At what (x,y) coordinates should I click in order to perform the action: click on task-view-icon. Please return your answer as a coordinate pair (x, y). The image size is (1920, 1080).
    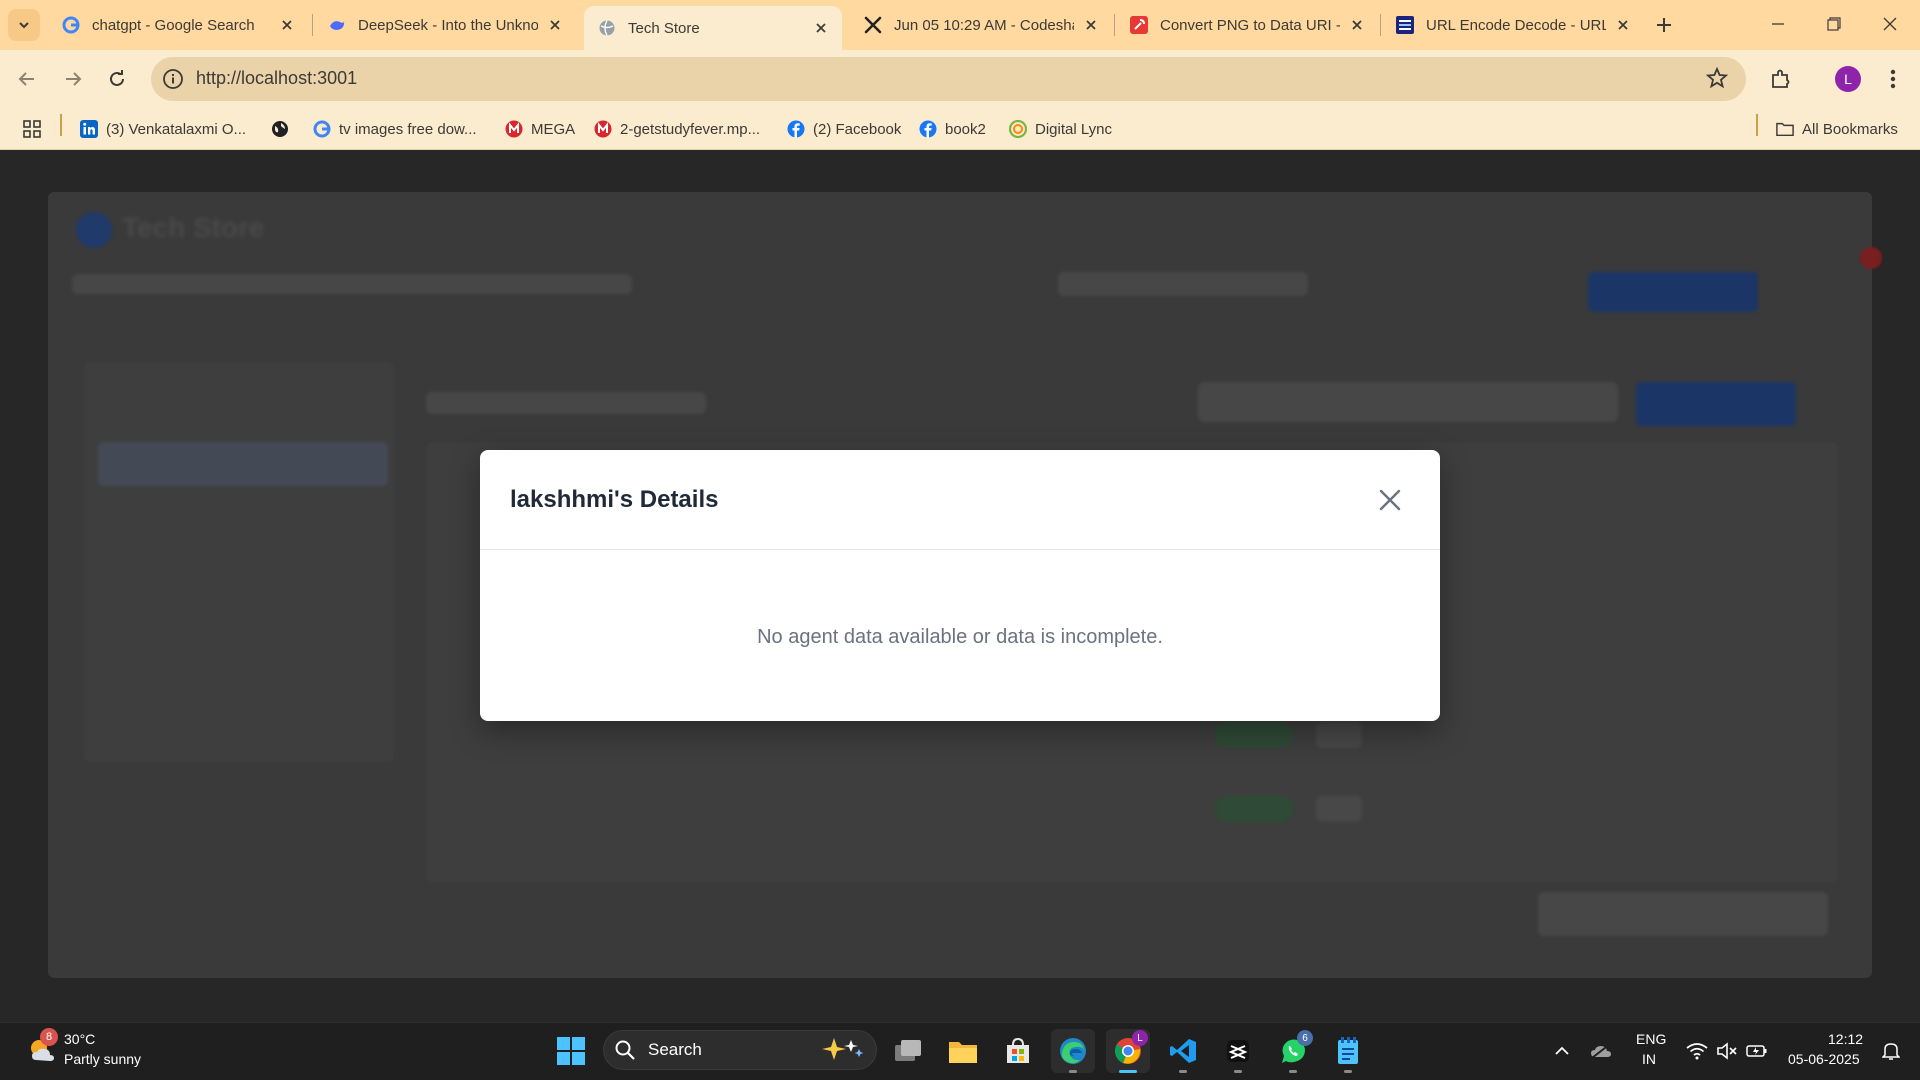
    Looking at the image, I should click on (908, 1050).